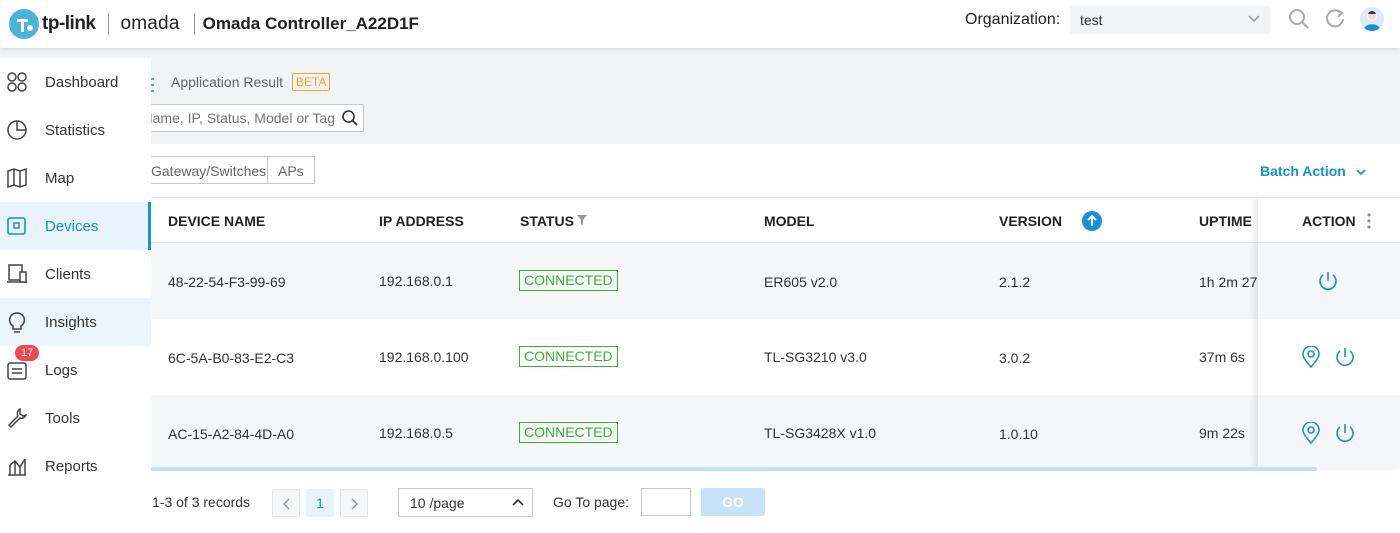 The width and height of the screenshot is (1400, 533). I want to click on sidebar-item-dashboard: Dashboard, so click(75, 82).